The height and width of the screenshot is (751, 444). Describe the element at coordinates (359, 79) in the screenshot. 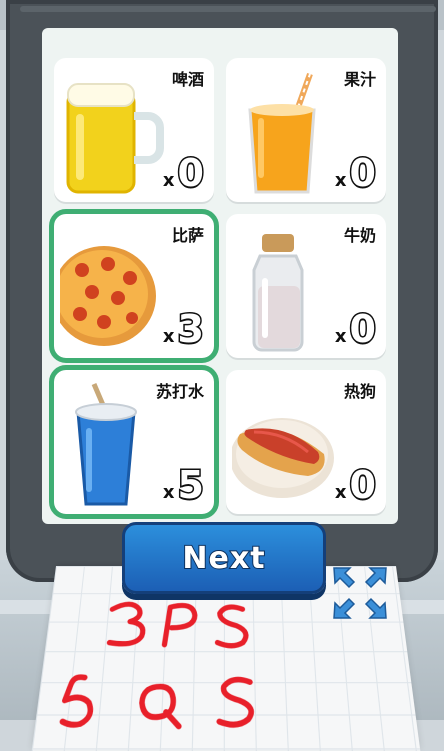

I see `item-name: 果汁` at that location.